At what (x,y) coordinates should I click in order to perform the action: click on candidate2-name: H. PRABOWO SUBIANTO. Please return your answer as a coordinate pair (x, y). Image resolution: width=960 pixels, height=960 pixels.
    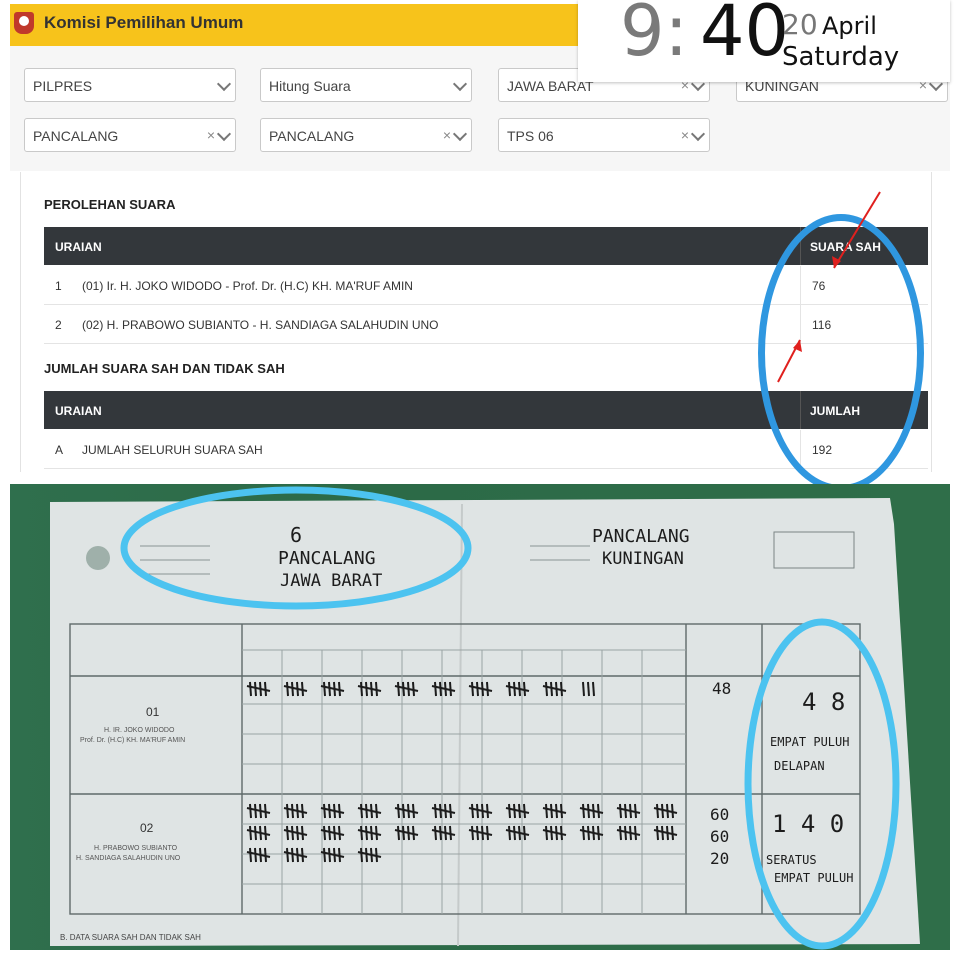
    Looking at the image, I should click on (136, 848).